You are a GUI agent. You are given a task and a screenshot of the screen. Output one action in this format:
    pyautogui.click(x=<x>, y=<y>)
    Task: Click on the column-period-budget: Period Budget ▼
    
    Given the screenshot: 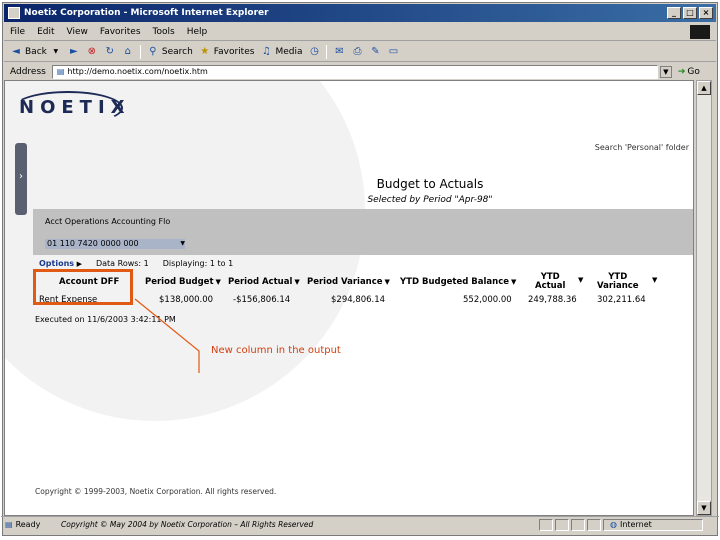 What is the action you would take?
    pyautogui.click(x=183, y=282)
    